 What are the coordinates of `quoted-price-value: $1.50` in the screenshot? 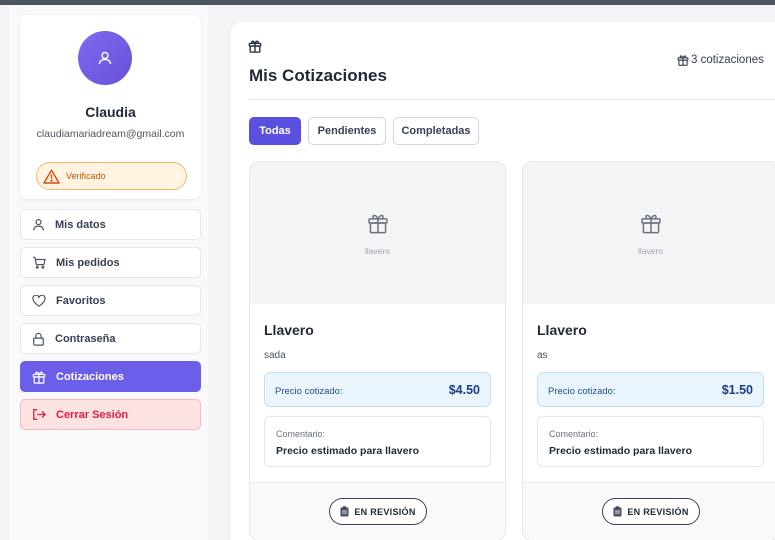 It's located at (737, 390).